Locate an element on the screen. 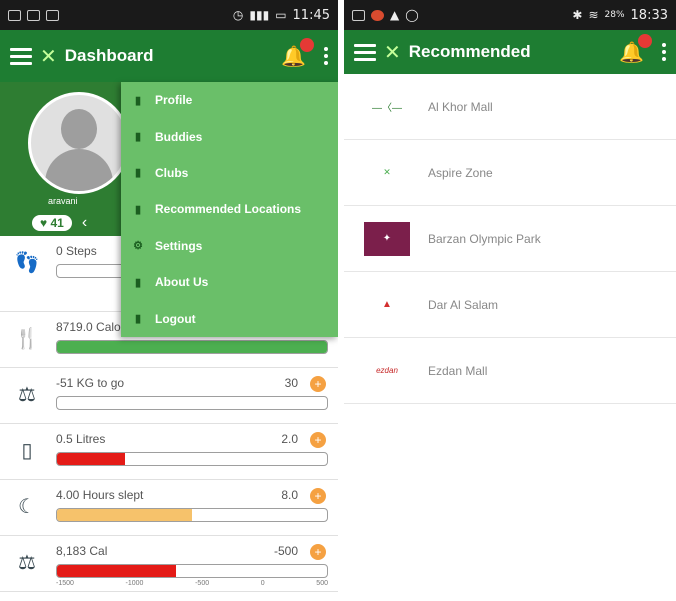  menu-item-label: Clubs is located at coordinates (172, 172).